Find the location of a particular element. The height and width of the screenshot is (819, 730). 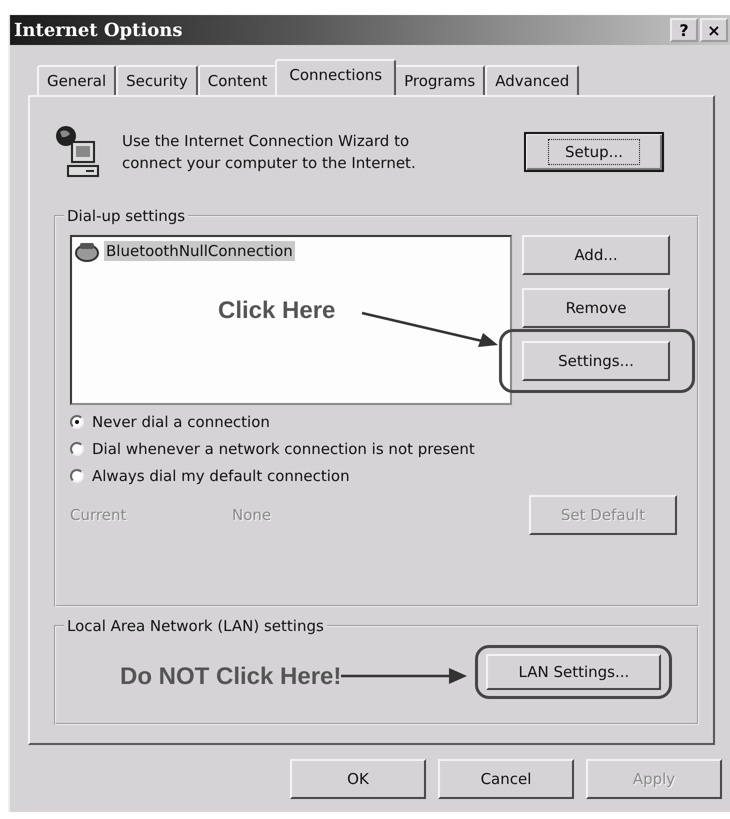

radio-option: Dial whenever a network connection is not present is located at coordinates (373, 449).